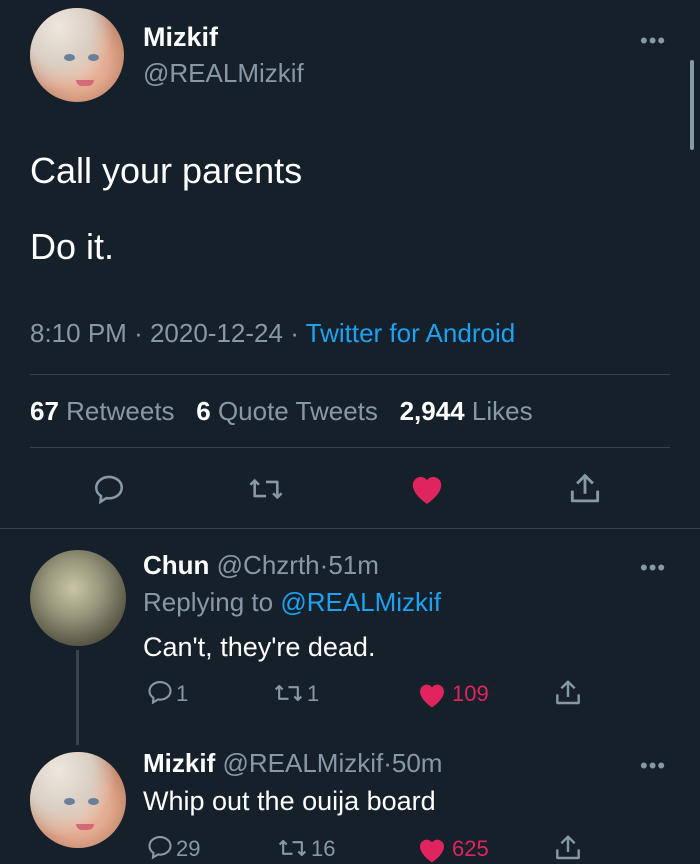 The width and height of the screenshot is (700, 864). I want to click on reply-time: 51m, so click(353, 565).